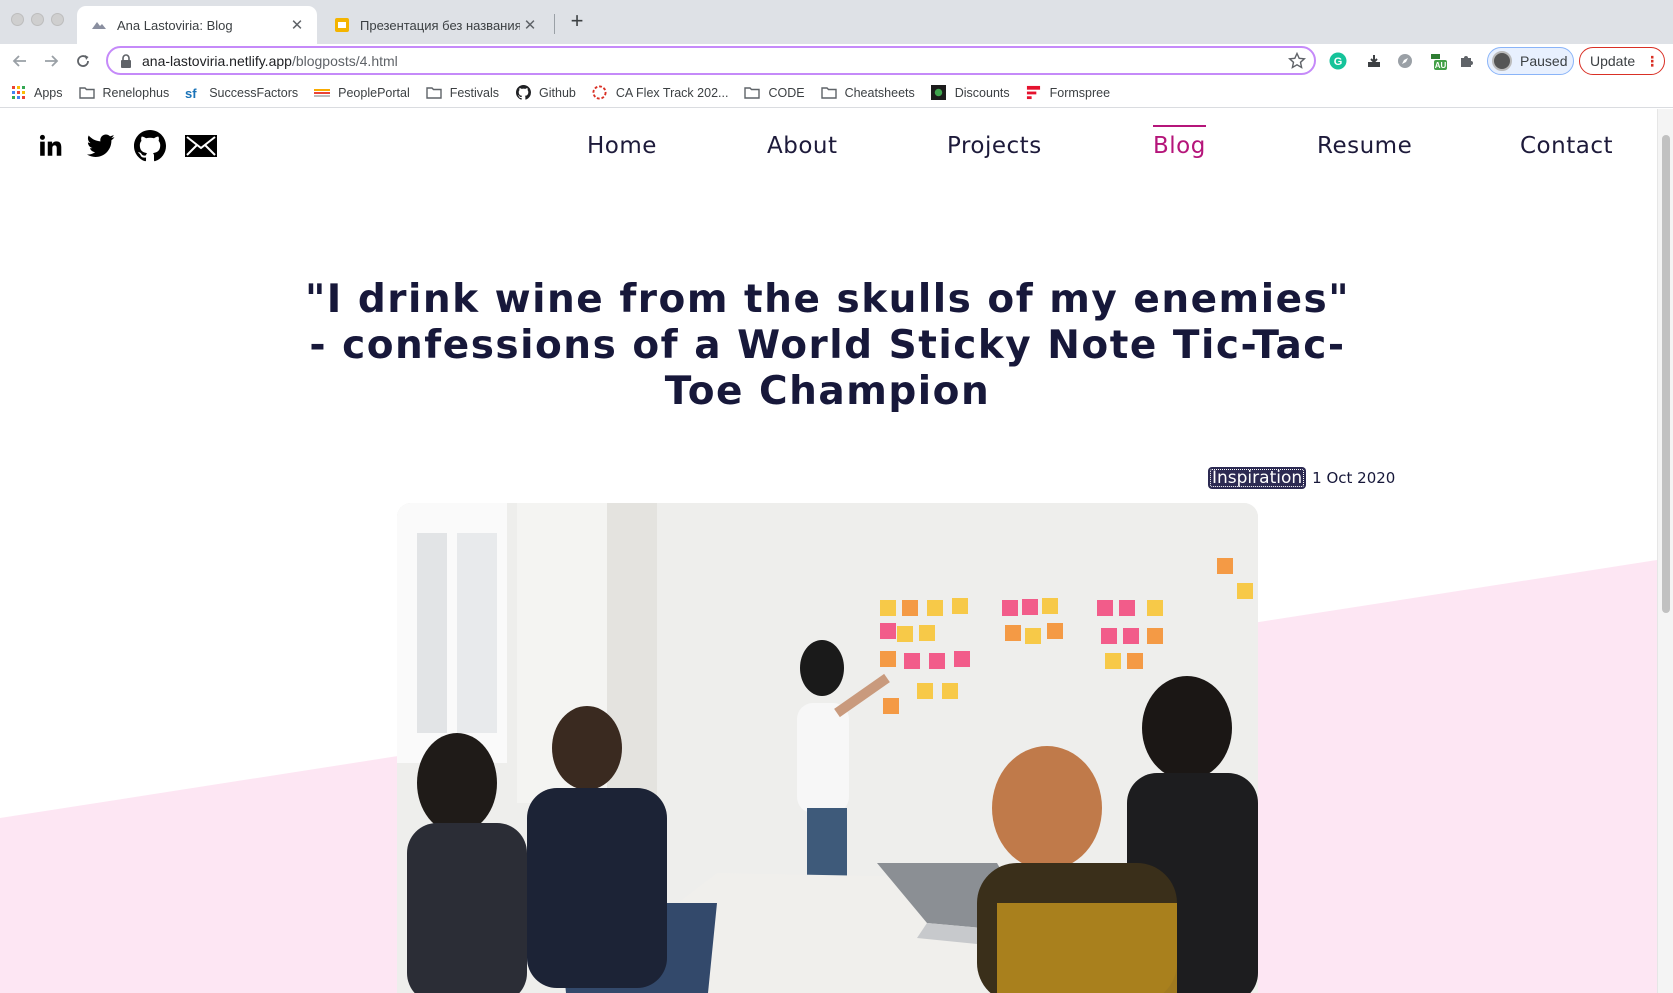 This screenshot has height=993, width=1673. I want to click on twitter-icon, so click(101, 146).